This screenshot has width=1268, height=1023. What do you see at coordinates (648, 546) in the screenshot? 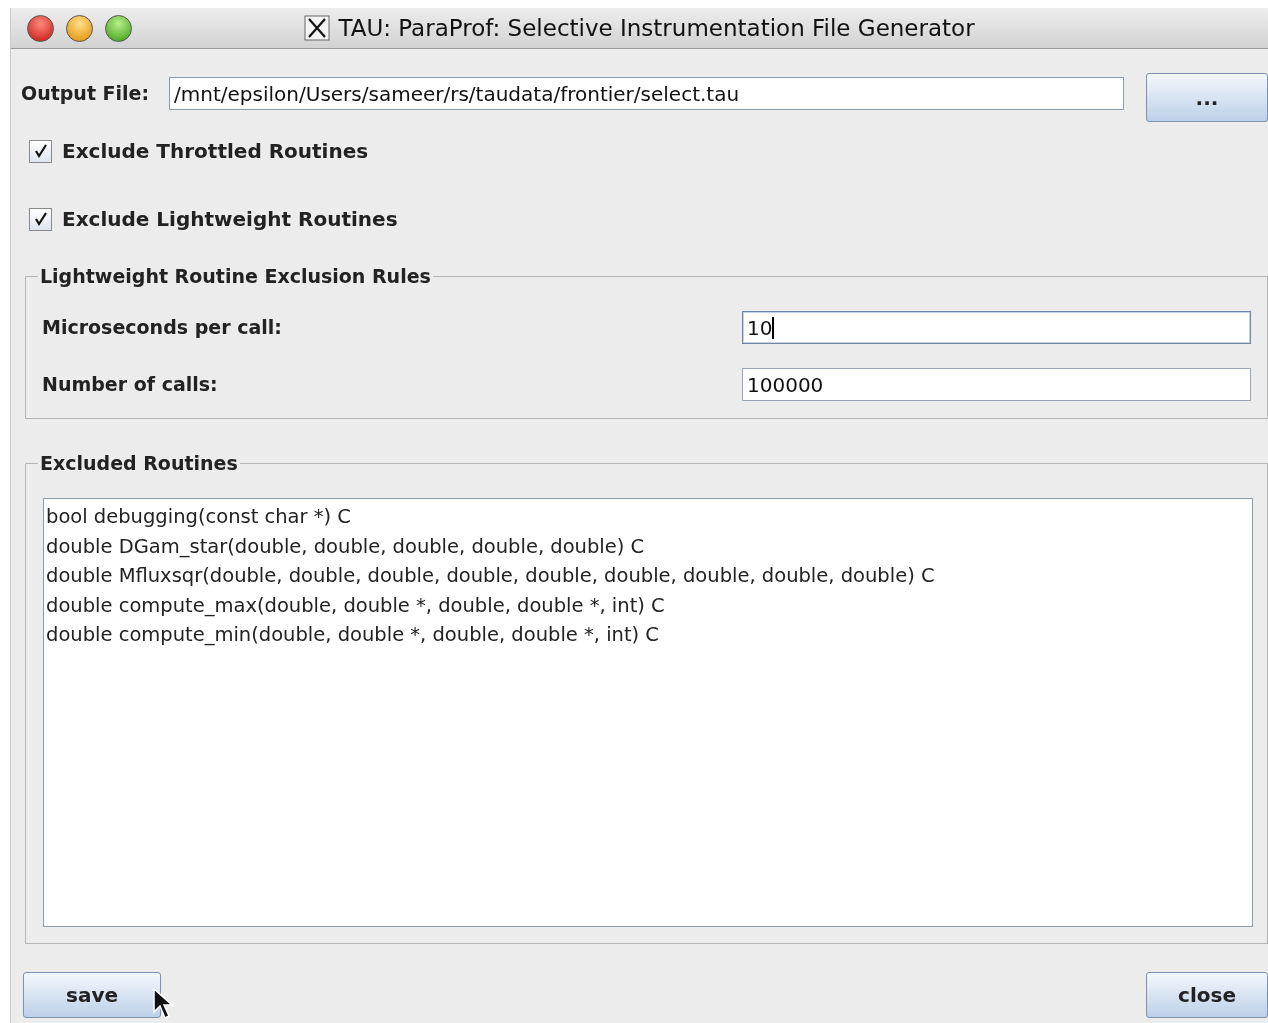
I see `routine-item: double DGam_star(double, double, double, double, double) C` at bounding box center [648, 546].